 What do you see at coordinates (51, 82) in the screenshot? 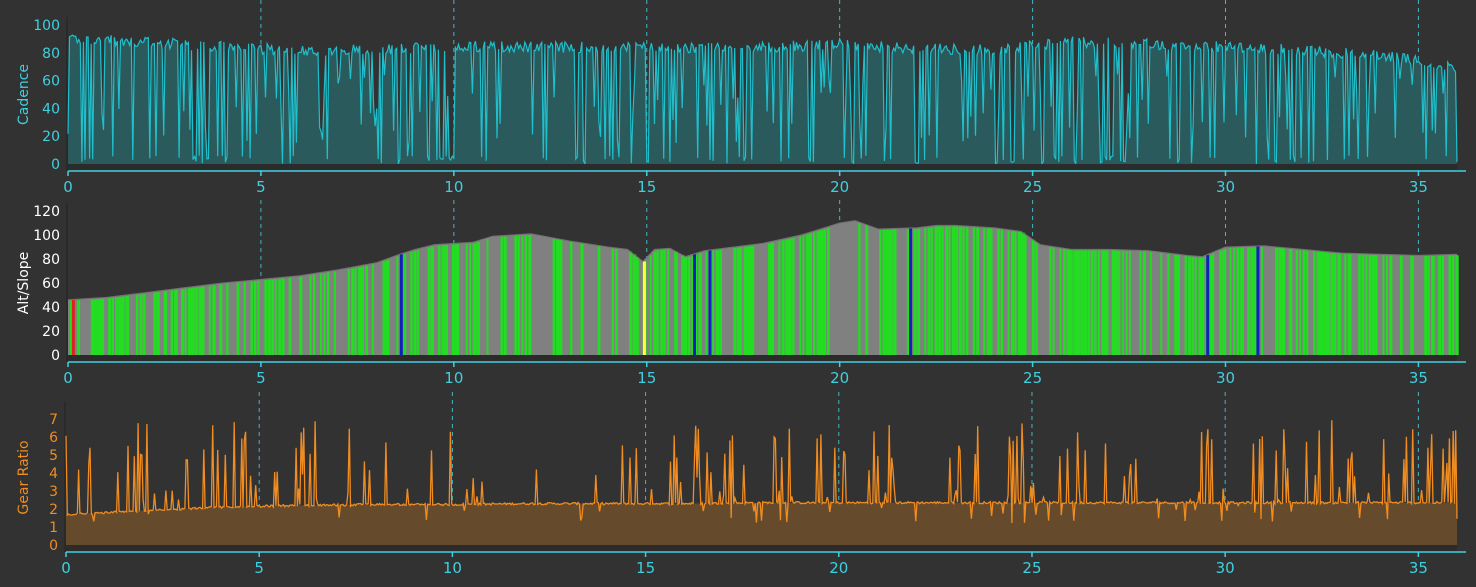
I see `cadence-y-tick-label: 60` at bounding box center [51, 82].